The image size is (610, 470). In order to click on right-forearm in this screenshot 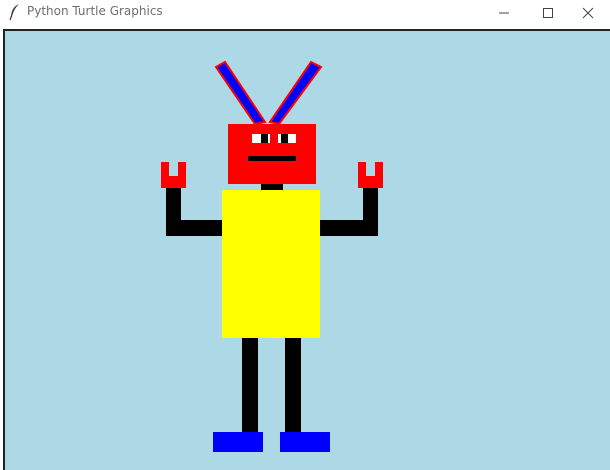, I will do `click(370, 212)`.